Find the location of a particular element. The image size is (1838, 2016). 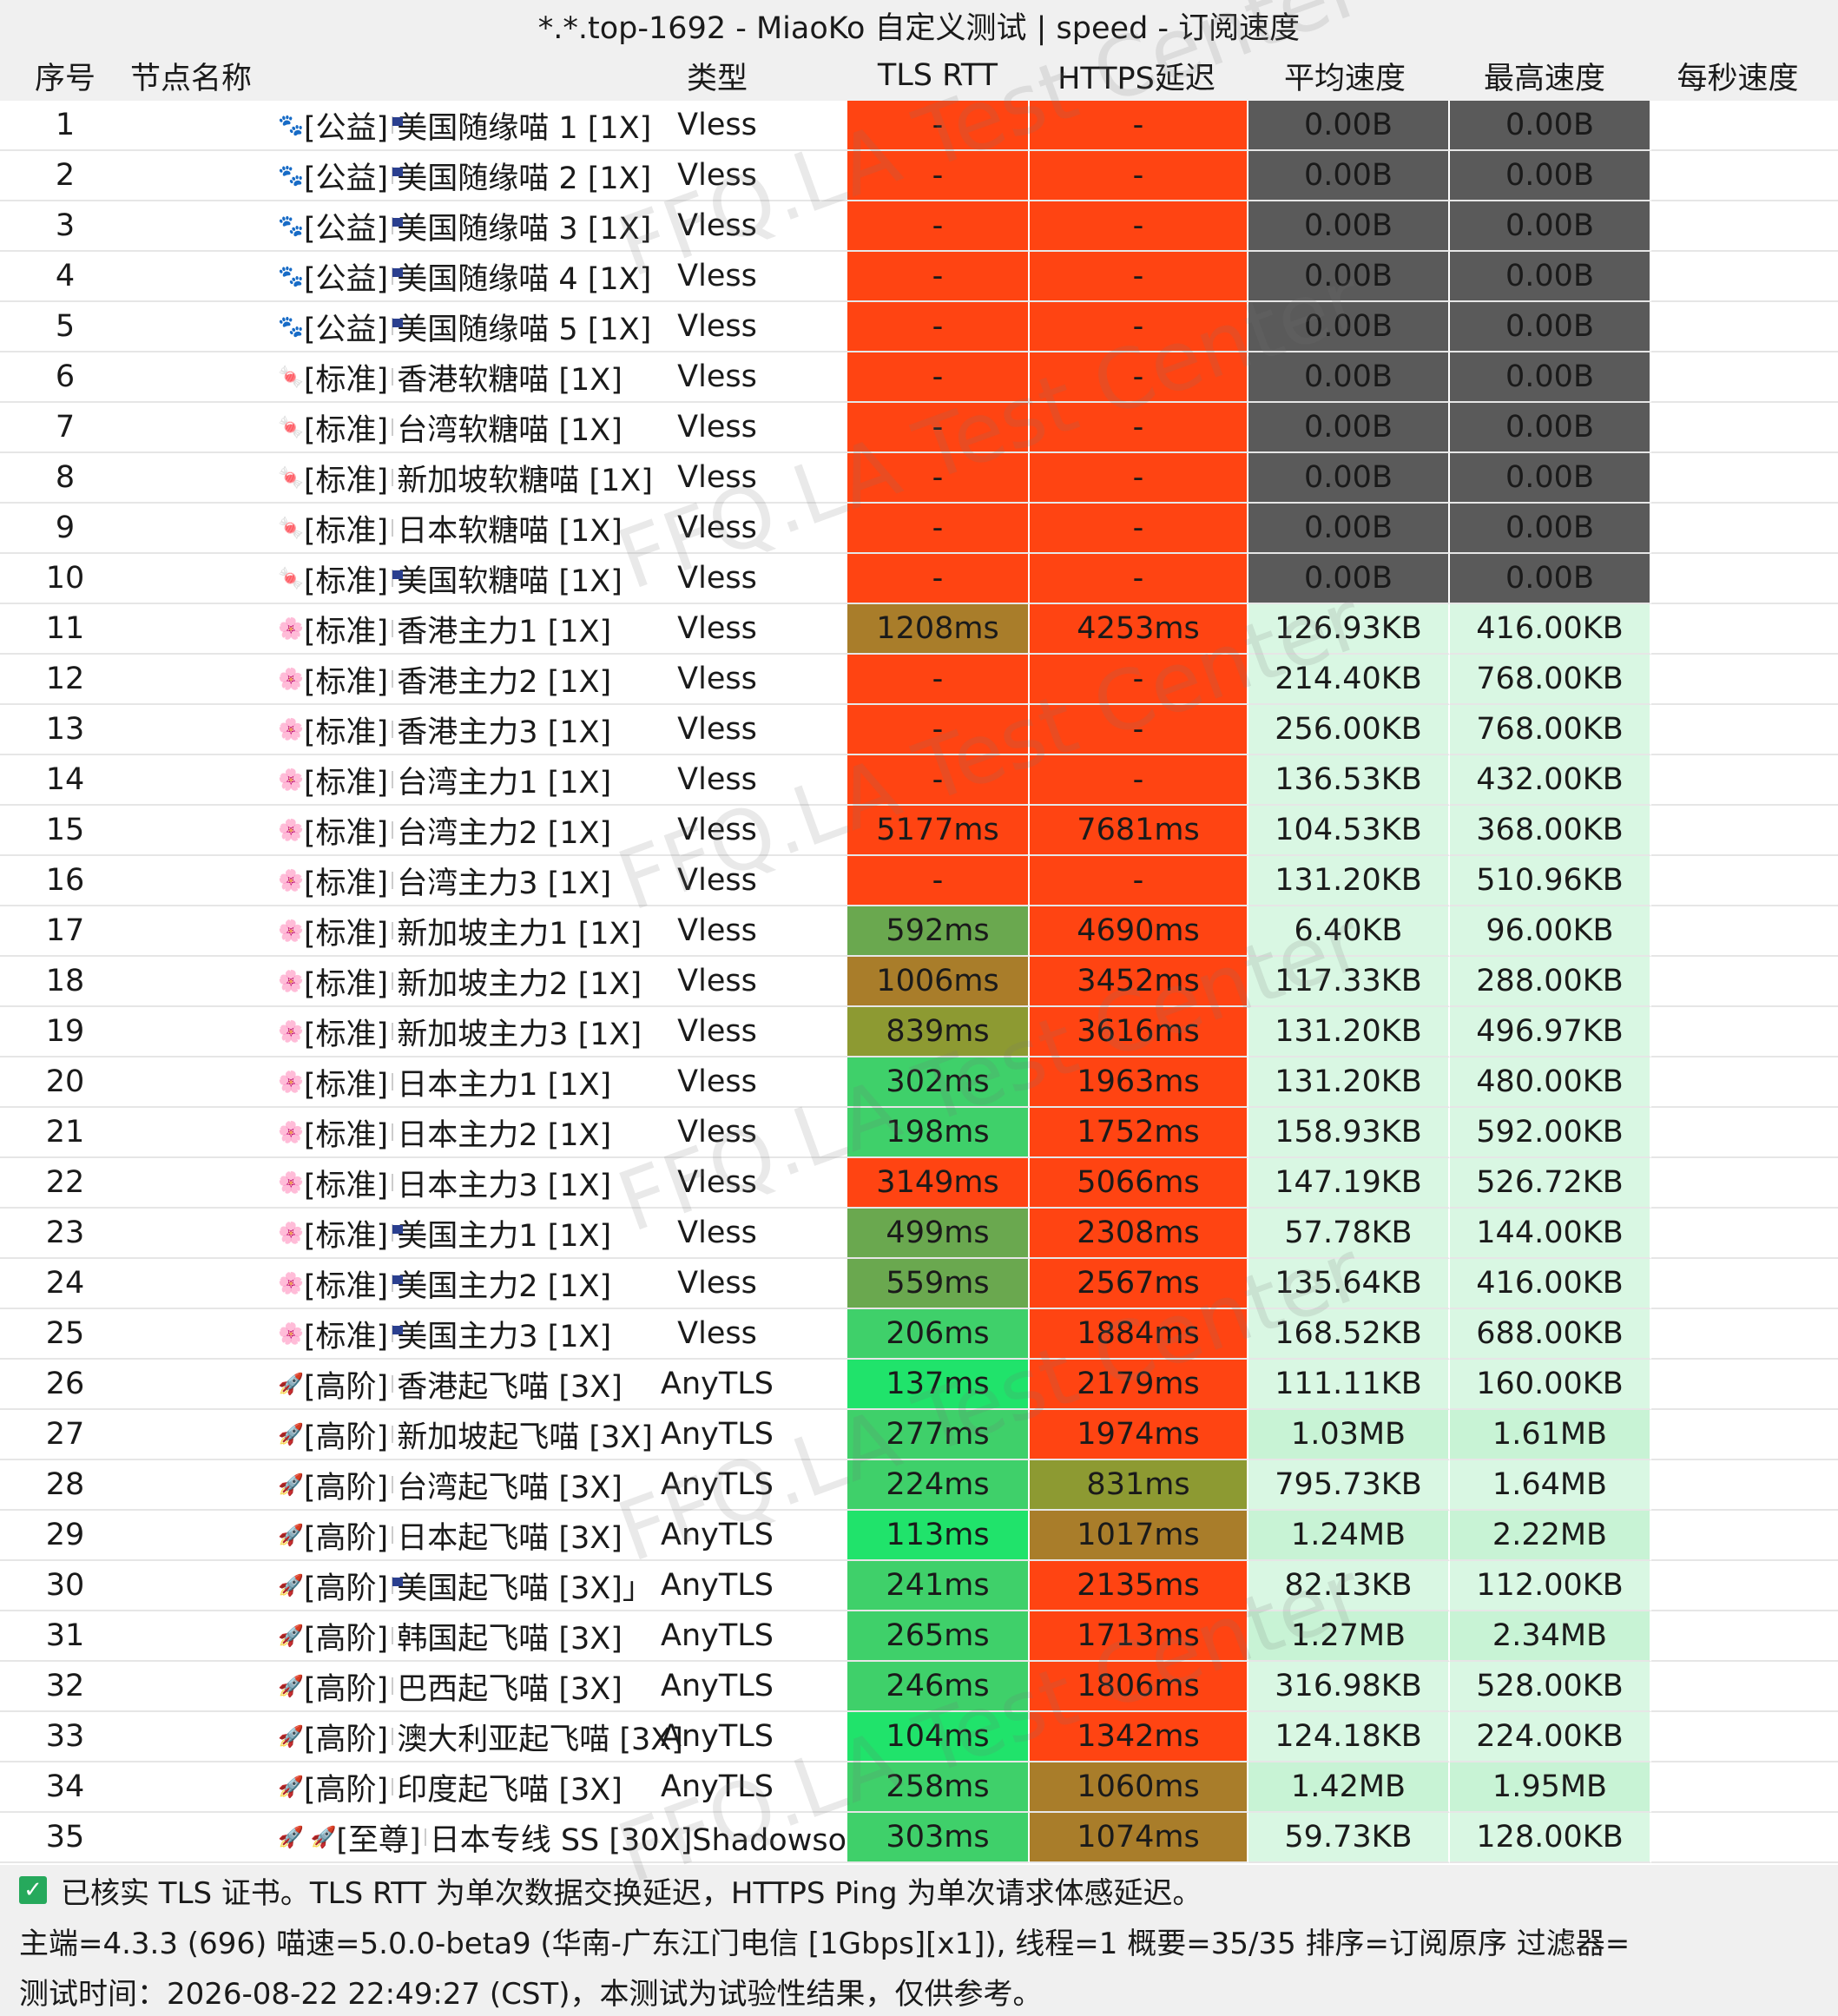

table-row: 8 🍬 [标准] 新加坡软糖喵 [1X] Vless - -0.00B 0.00B is located at coordinates (919, 478).